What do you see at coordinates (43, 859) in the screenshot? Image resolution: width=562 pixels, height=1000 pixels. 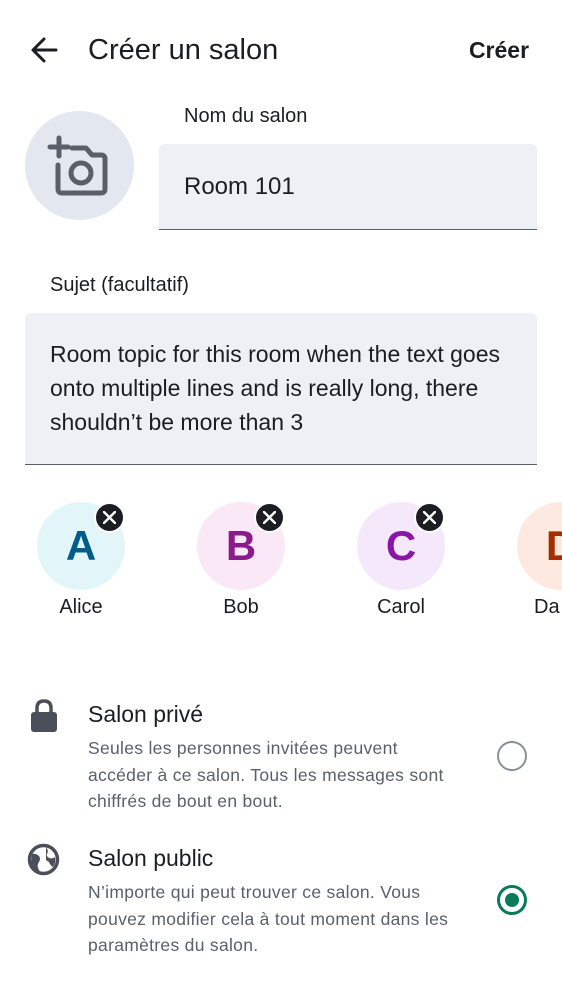 I see `globe-icon` at bounding box center [43, 859].